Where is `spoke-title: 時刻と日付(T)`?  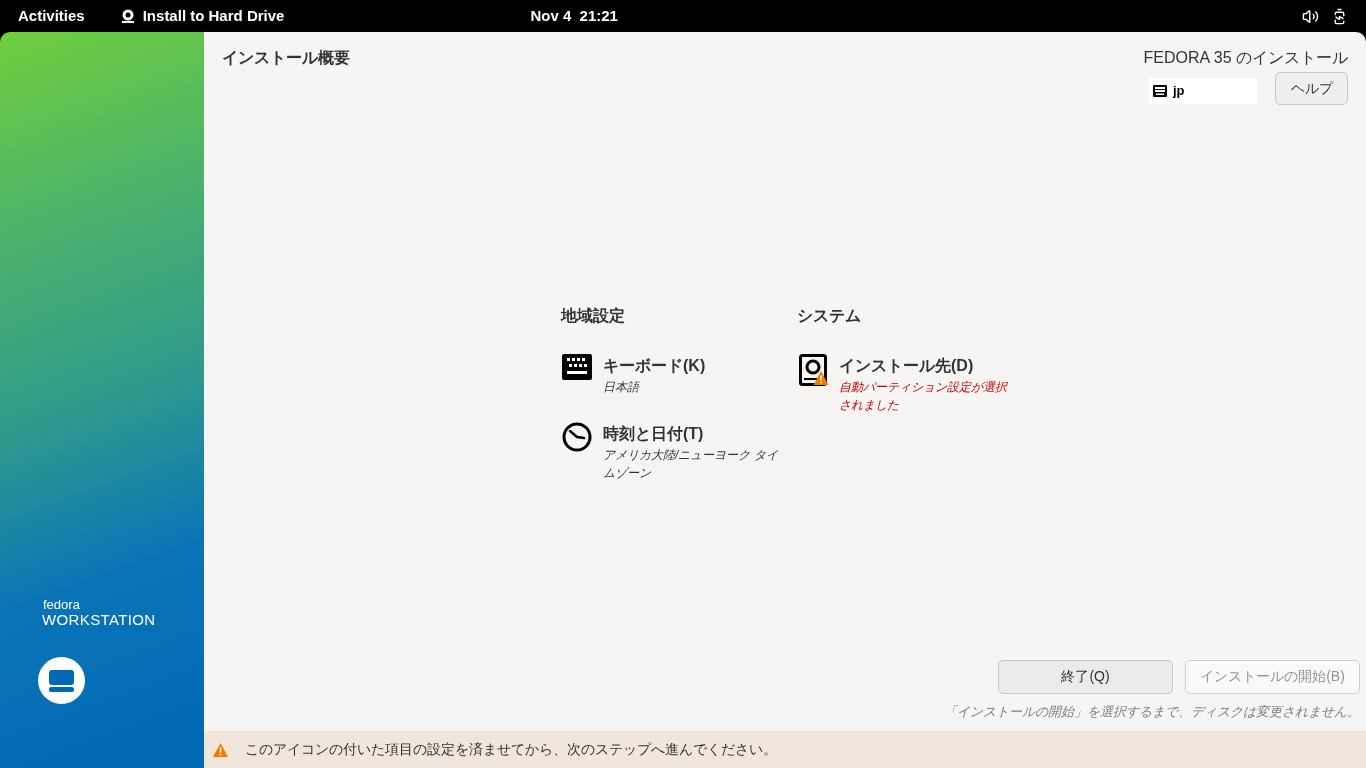 spoke-title: 時刻と日付(T) is located at coordinates (654, 434).